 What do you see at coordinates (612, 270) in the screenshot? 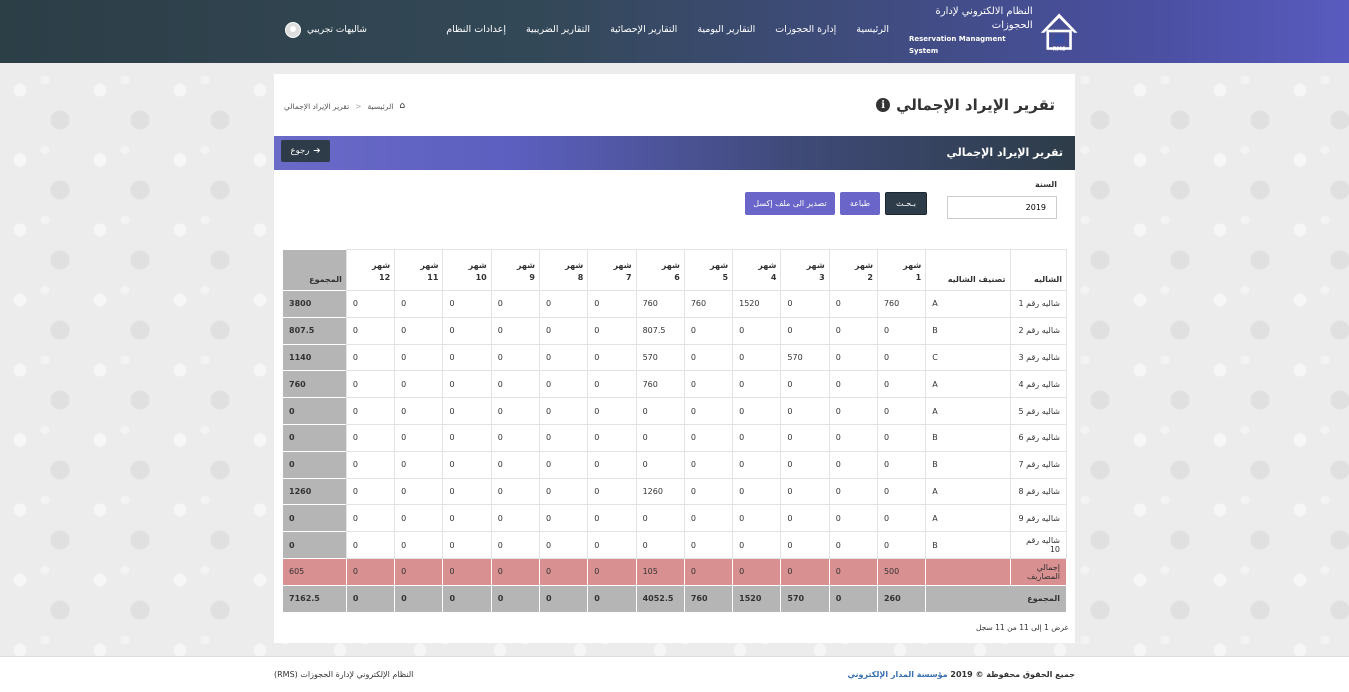
I see `header-month-7: شهر 7` at bounding box center [612, 270].